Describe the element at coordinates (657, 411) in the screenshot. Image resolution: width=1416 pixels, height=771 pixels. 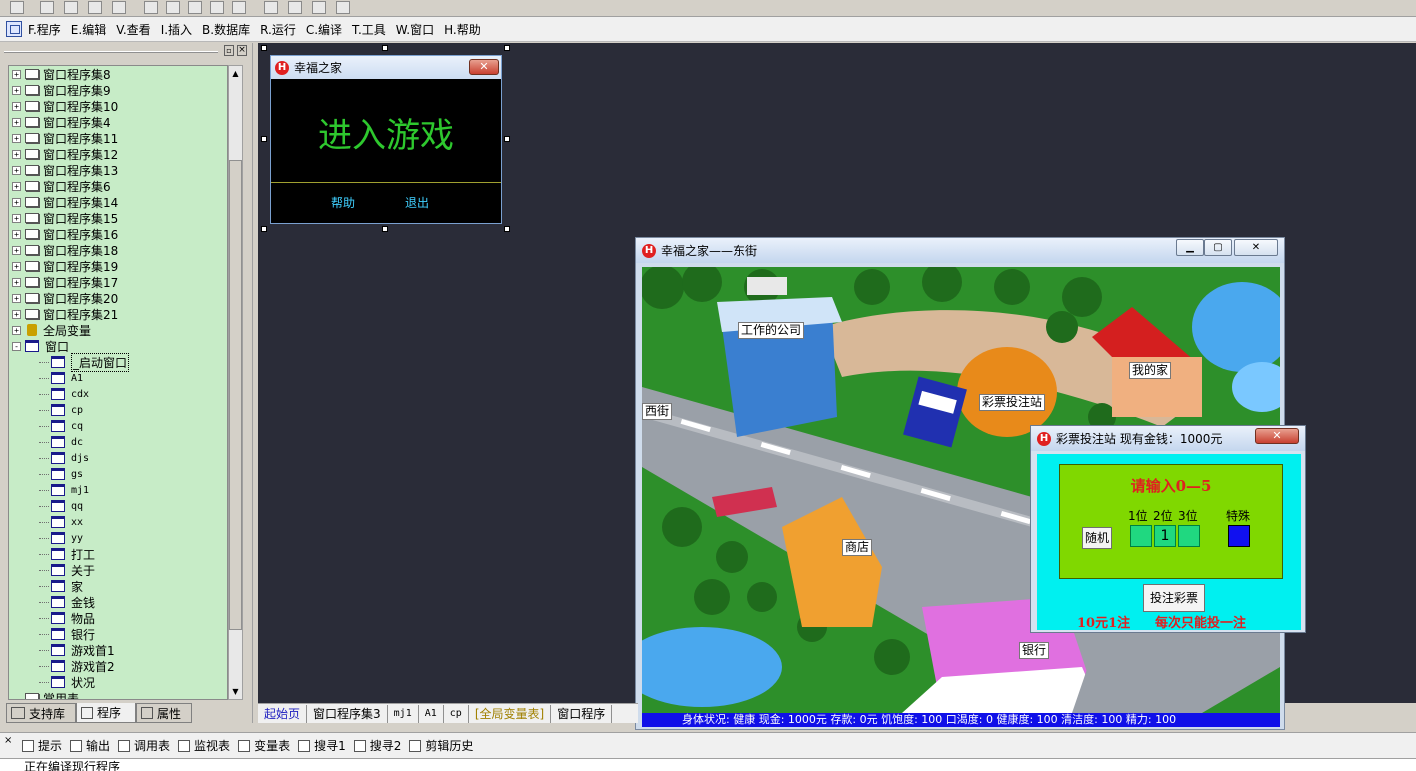
I see `location-label-west-street: 西街` at that location.